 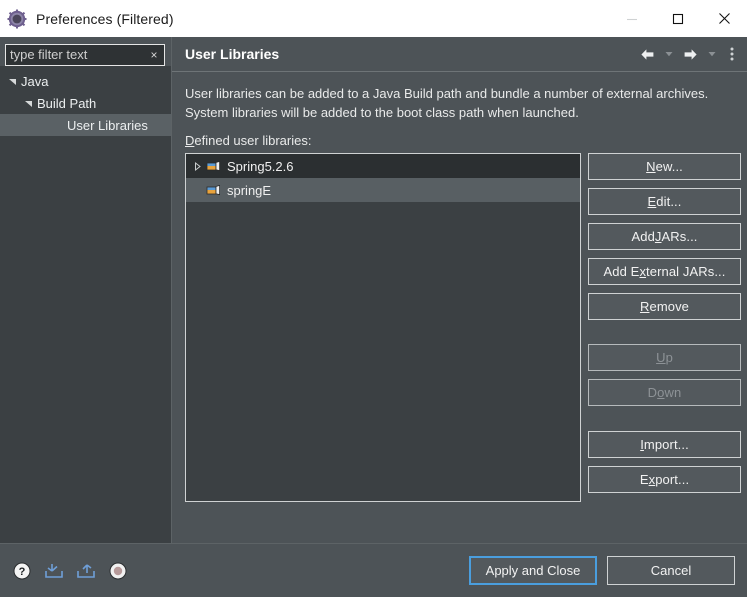 I want to click on sidebar-item-label: User Libraries, so click(x=107, y=125).